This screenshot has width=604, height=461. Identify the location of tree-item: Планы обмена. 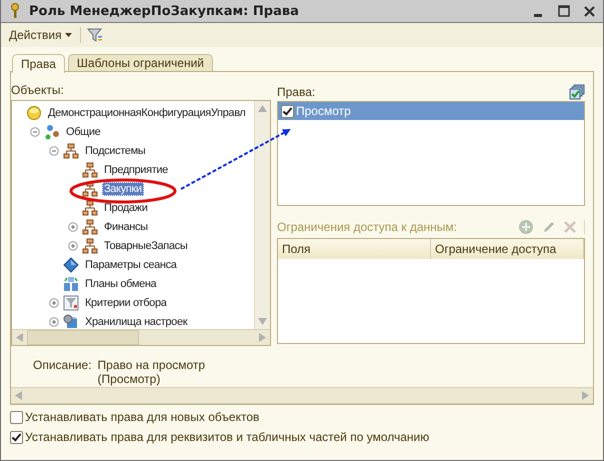
(120, 283).